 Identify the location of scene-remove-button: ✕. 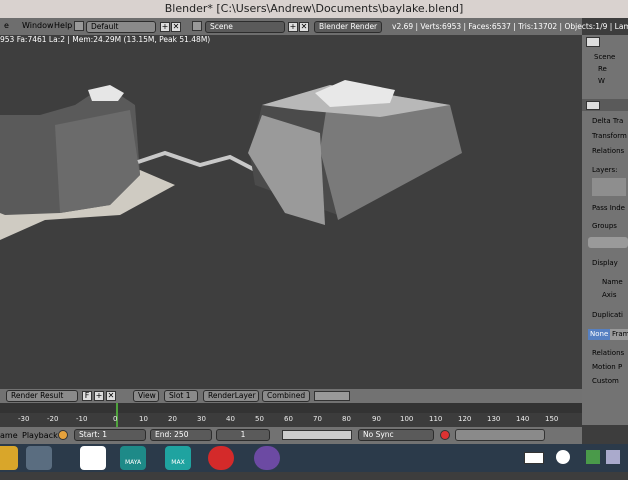
(304, 27).